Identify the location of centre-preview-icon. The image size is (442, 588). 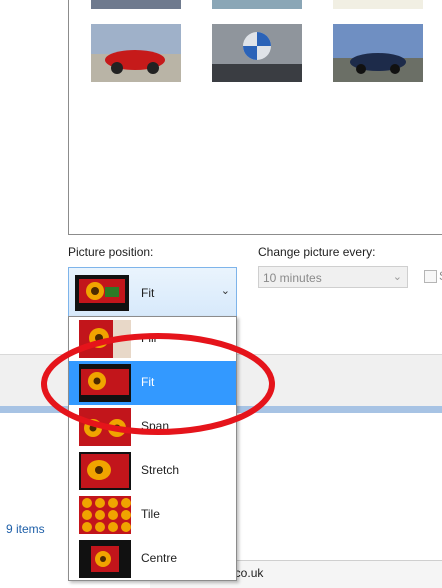
(105, 559).